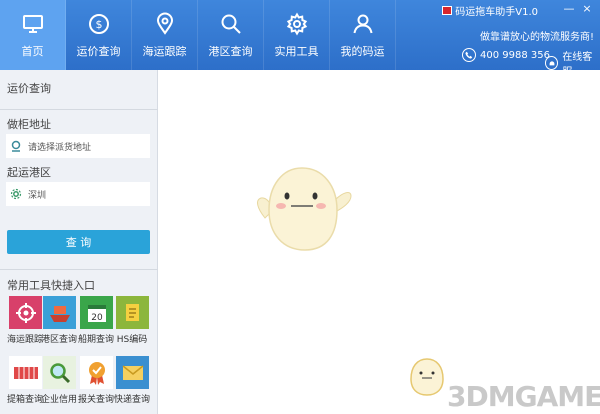 The width and height of the screenshot is (600, 414). Describe the element at coordinates (469, 55) in the screenshot. I see `phone-icon` at that location.